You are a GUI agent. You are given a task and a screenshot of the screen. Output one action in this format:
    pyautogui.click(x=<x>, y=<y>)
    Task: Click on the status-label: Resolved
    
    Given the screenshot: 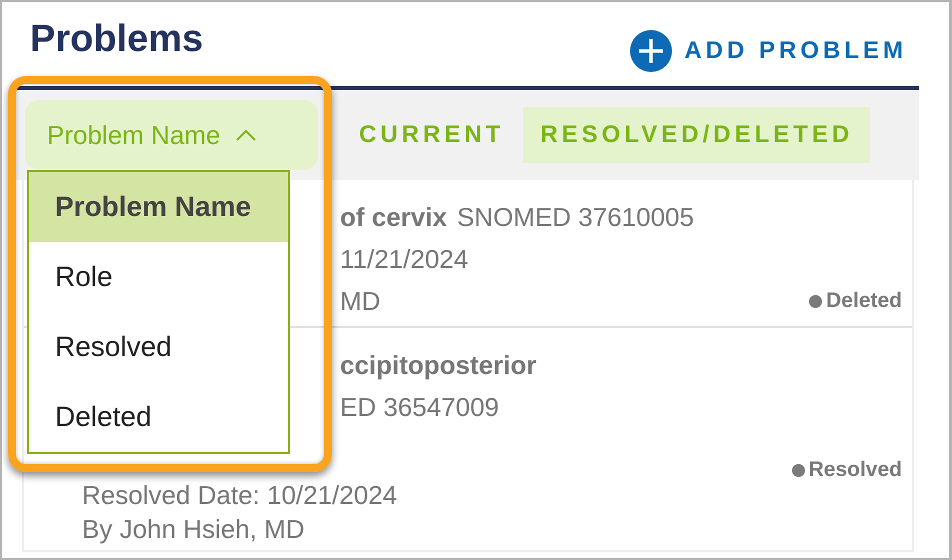 What is the action you would take?
    pyautogui.click(x=855, y=470)
    